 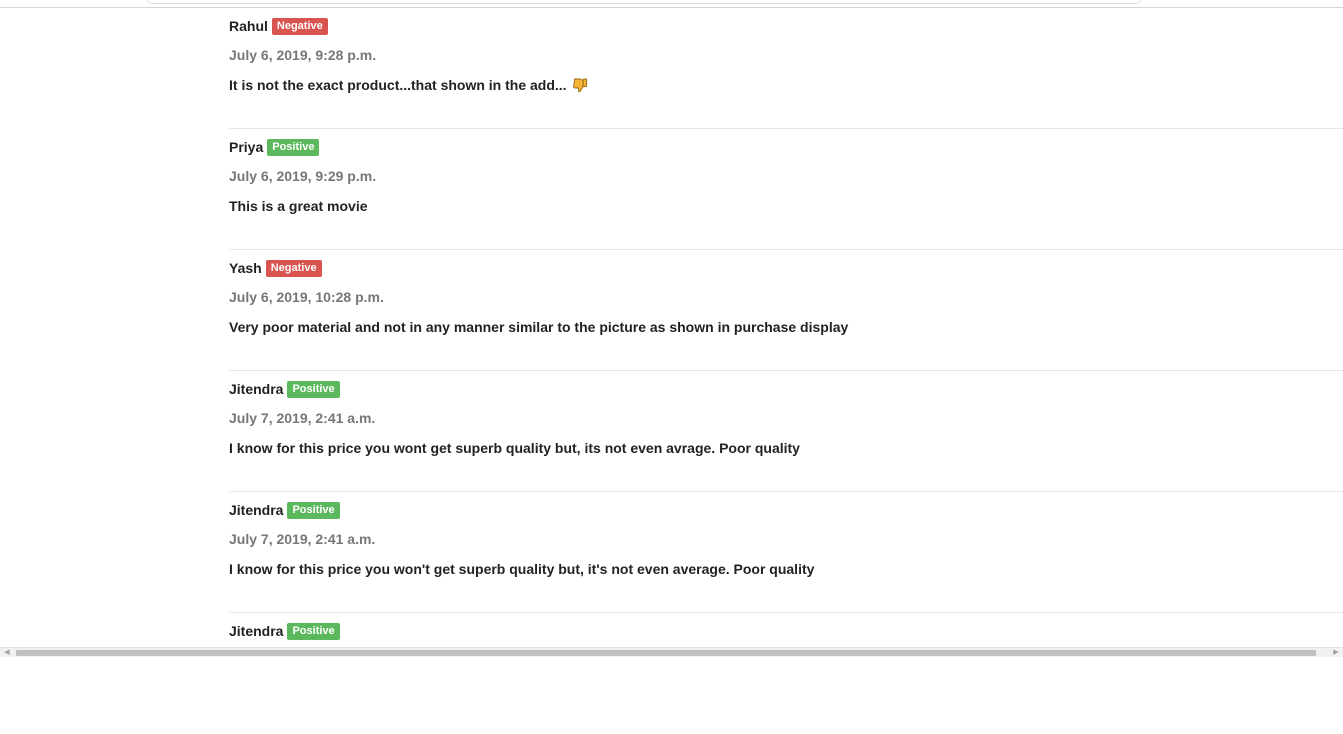 What do you see at coordinates (303, 55) in the screenshot?
I see `review-date: July 6, 2019, 9:28 p.m.` at bounding box center [303, 55].